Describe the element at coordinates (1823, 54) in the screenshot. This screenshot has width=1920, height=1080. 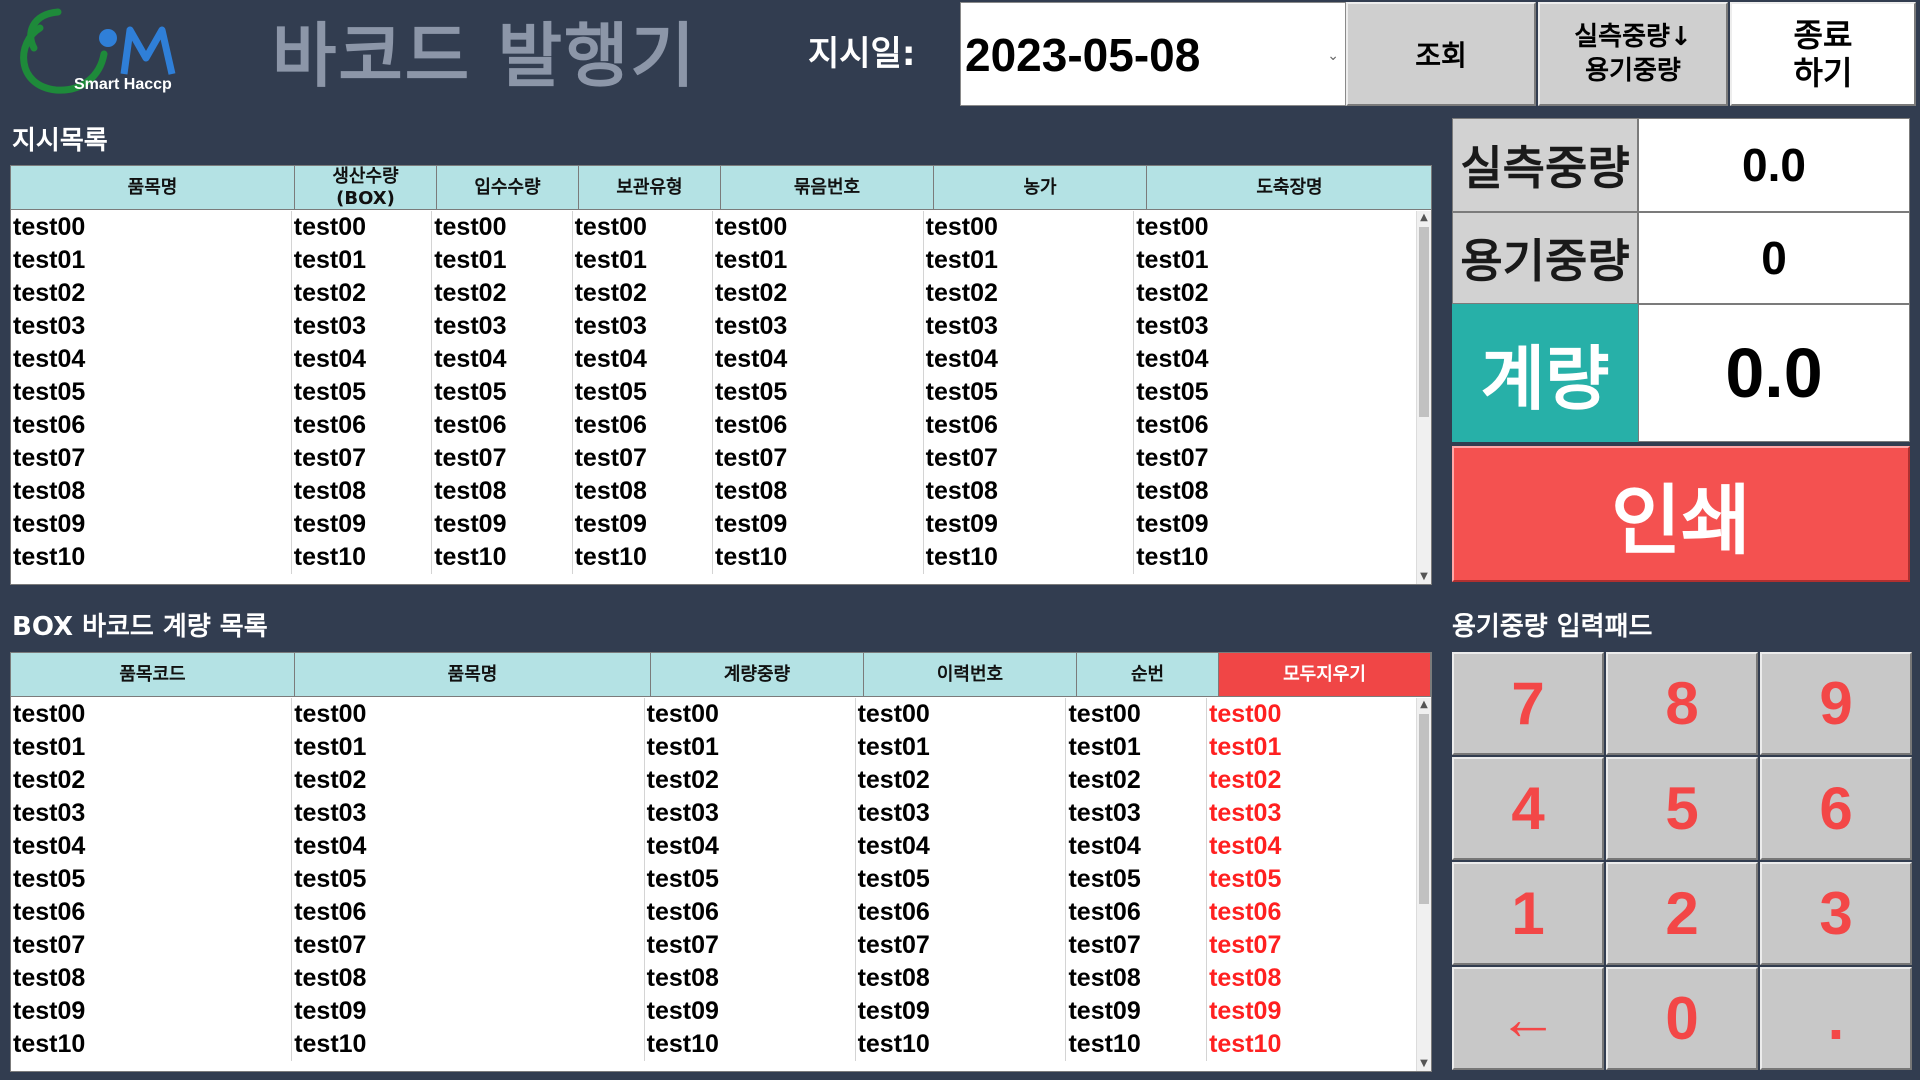
I see `exit-button: 종료 하기` at that location.